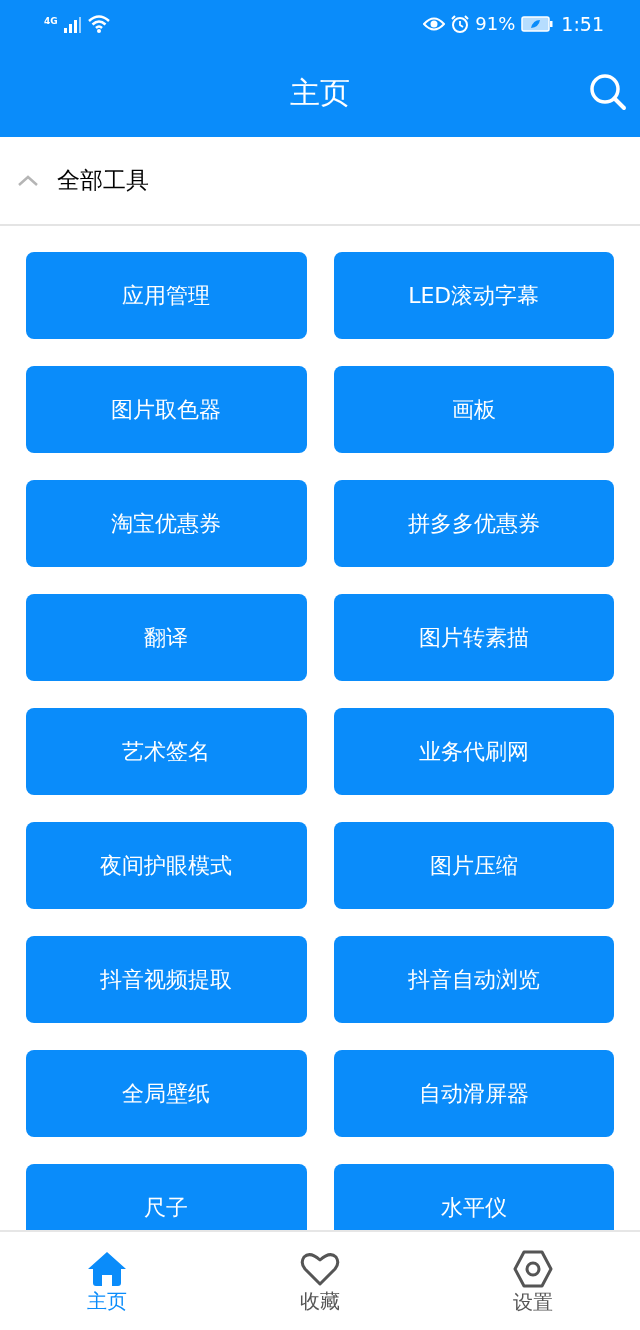 The width and height of the screenshot is (640, 1330). I want to click on nav-tab: 主页, so click(107, 1281).